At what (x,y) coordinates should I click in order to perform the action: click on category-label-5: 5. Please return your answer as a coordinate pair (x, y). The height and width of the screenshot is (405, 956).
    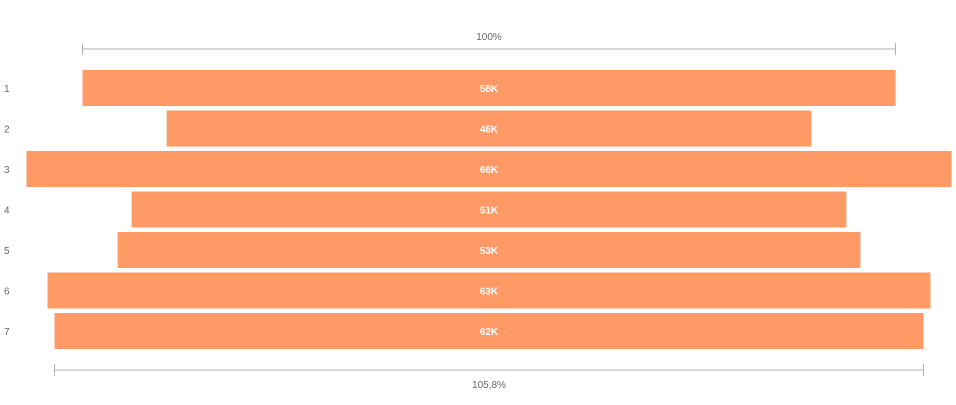
    Looking at the image, I should click on (7, 251).